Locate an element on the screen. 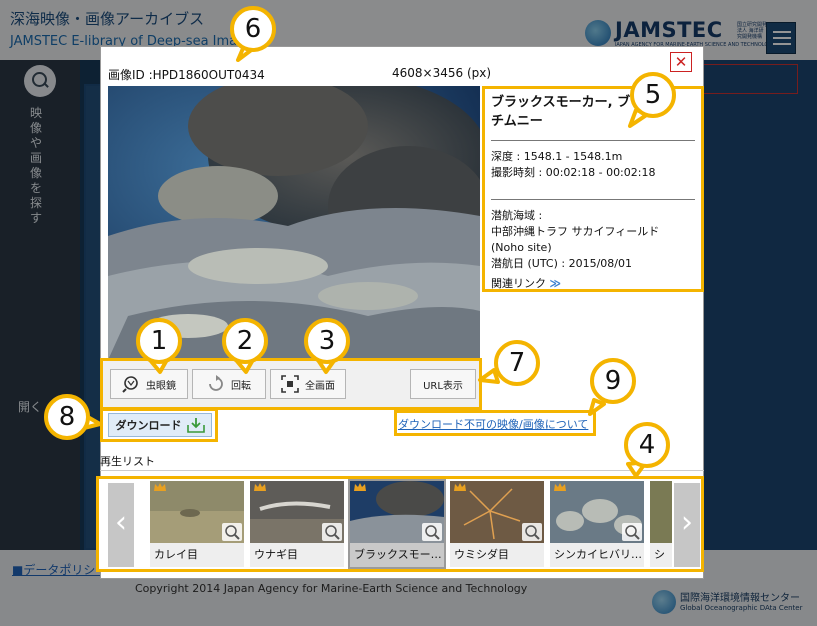 The image size is (817, 626). callout-badge: 8 is located at coordinates (67, 417).